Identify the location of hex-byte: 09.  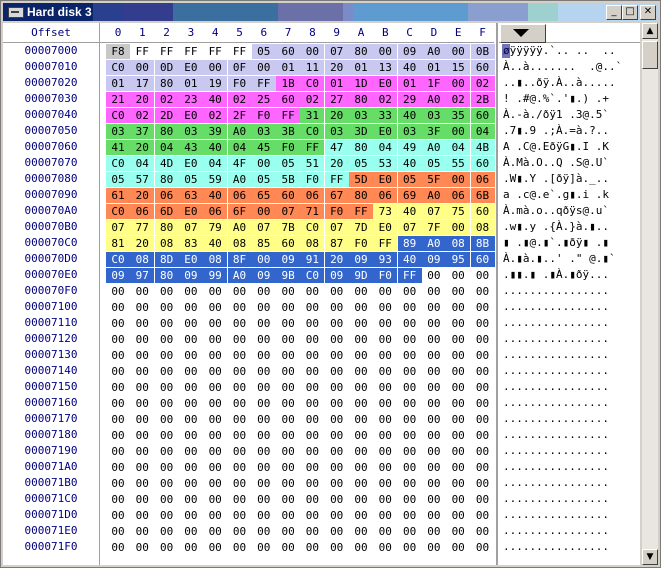
(118, 275).